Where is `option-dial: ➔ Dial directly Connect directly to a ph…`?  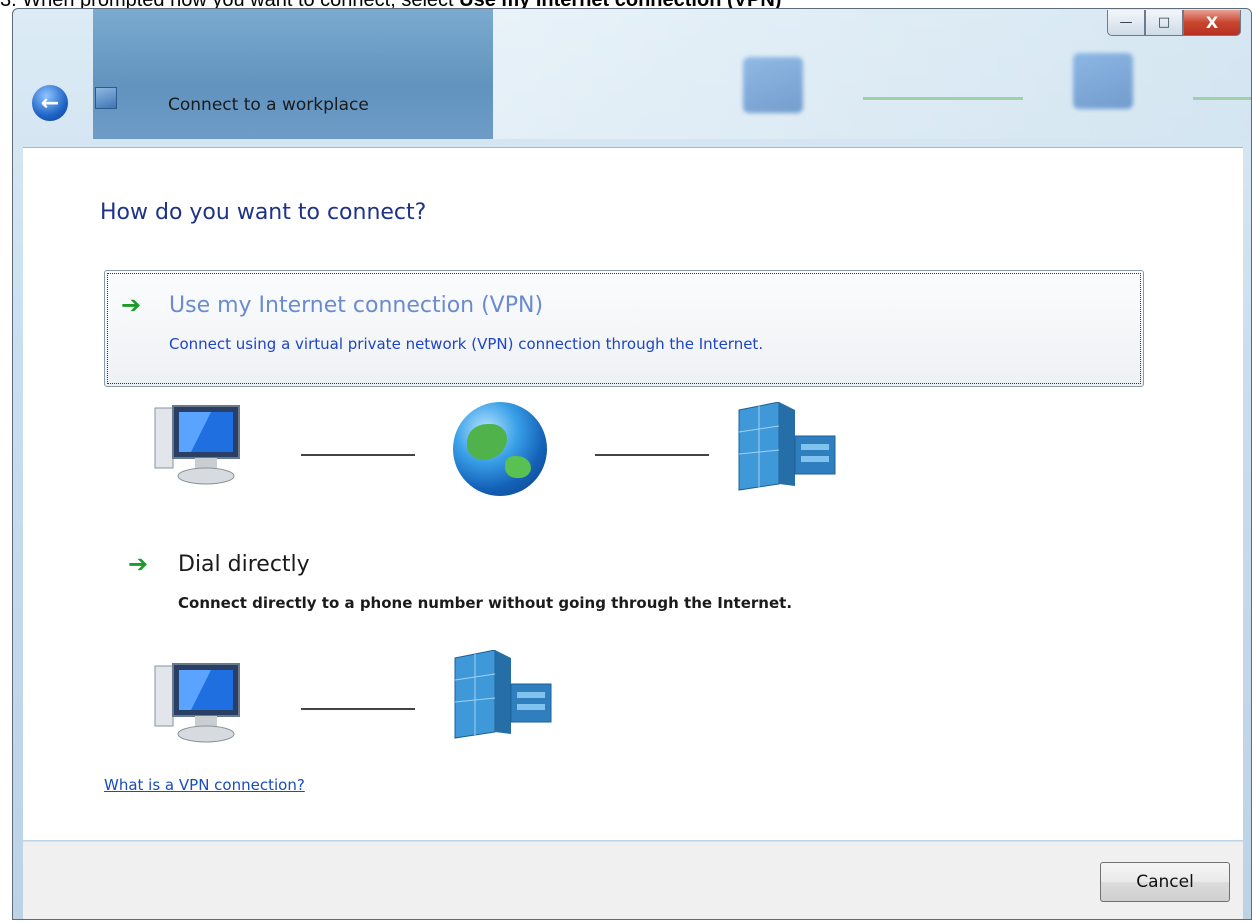
option-dial: ➔ Dial directly Connect directly to a ph… is located at coordinates (624, 585).